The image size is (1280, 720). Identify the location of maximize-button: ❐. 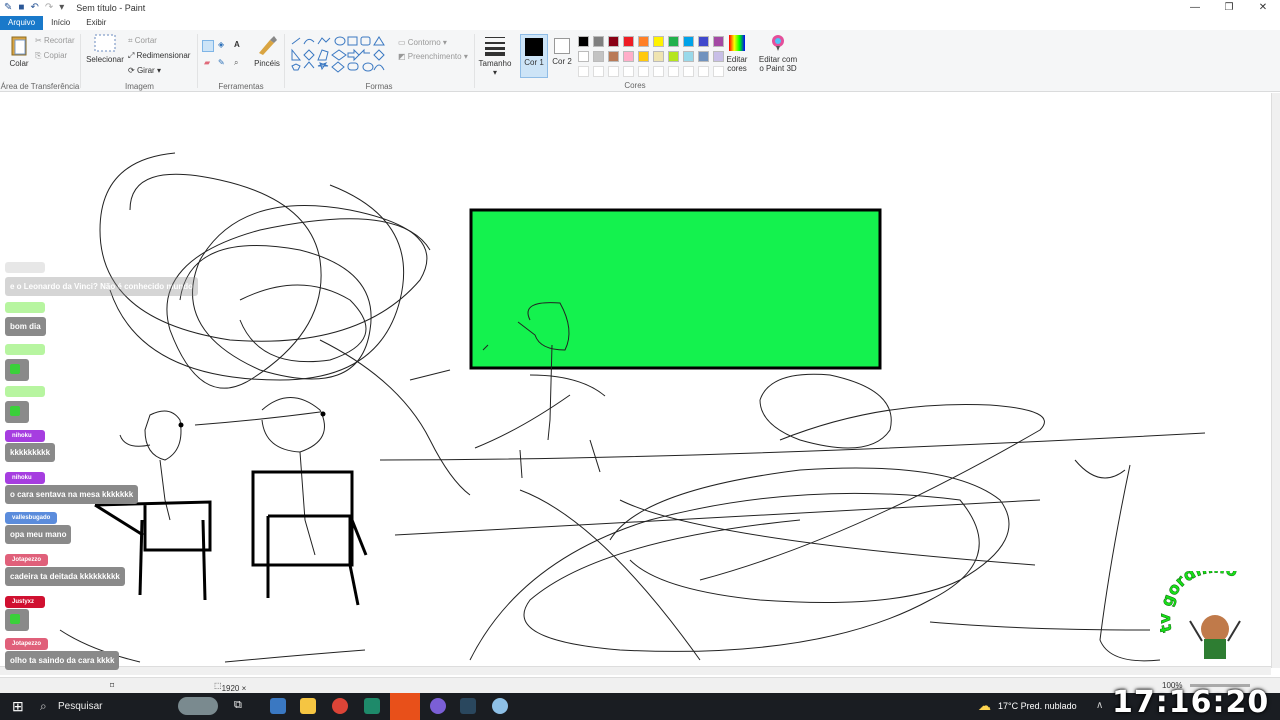
(1229, 8).